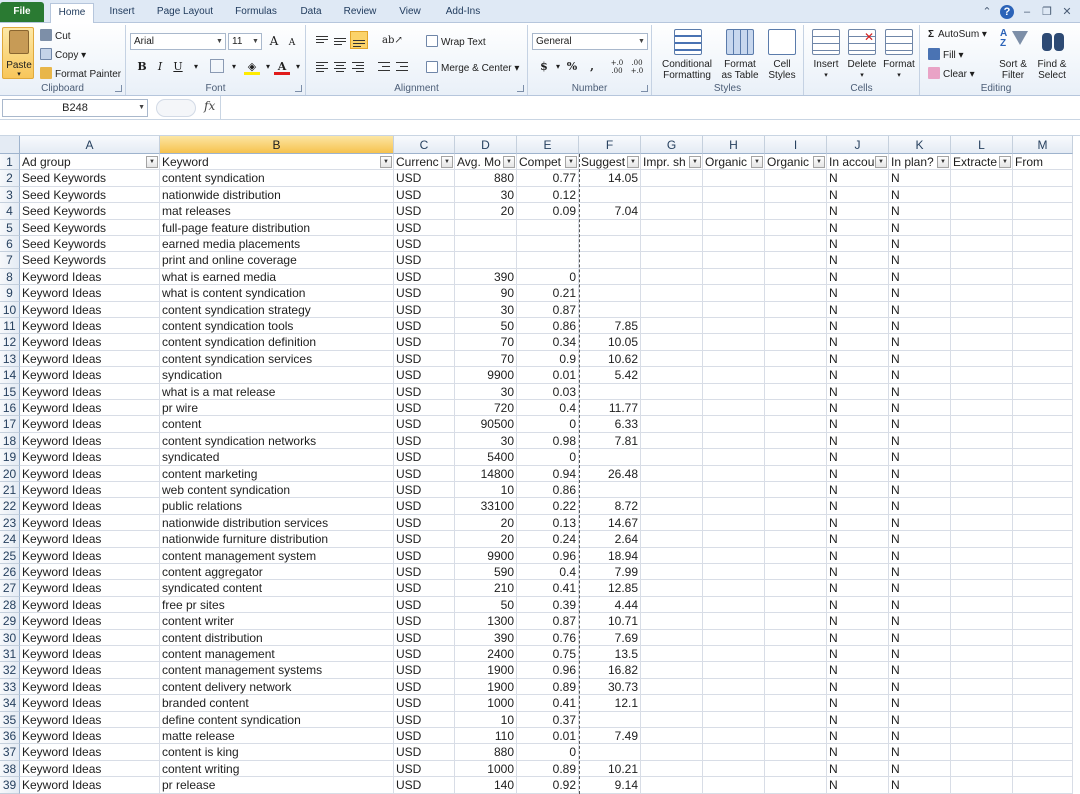 This screenshot has height=794, width=1080. Describe the element at coordinates (548, 555) in the screenshot. I see `table-cell: 0.96` at that location.